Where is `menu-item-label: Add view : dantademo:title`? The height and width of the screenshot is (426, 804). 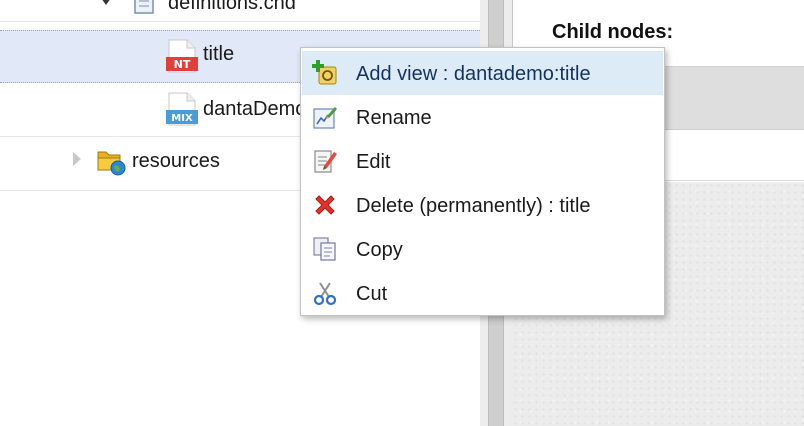
menu-item-label: Add view : dantademo:title is located at coordinates (473, 74).